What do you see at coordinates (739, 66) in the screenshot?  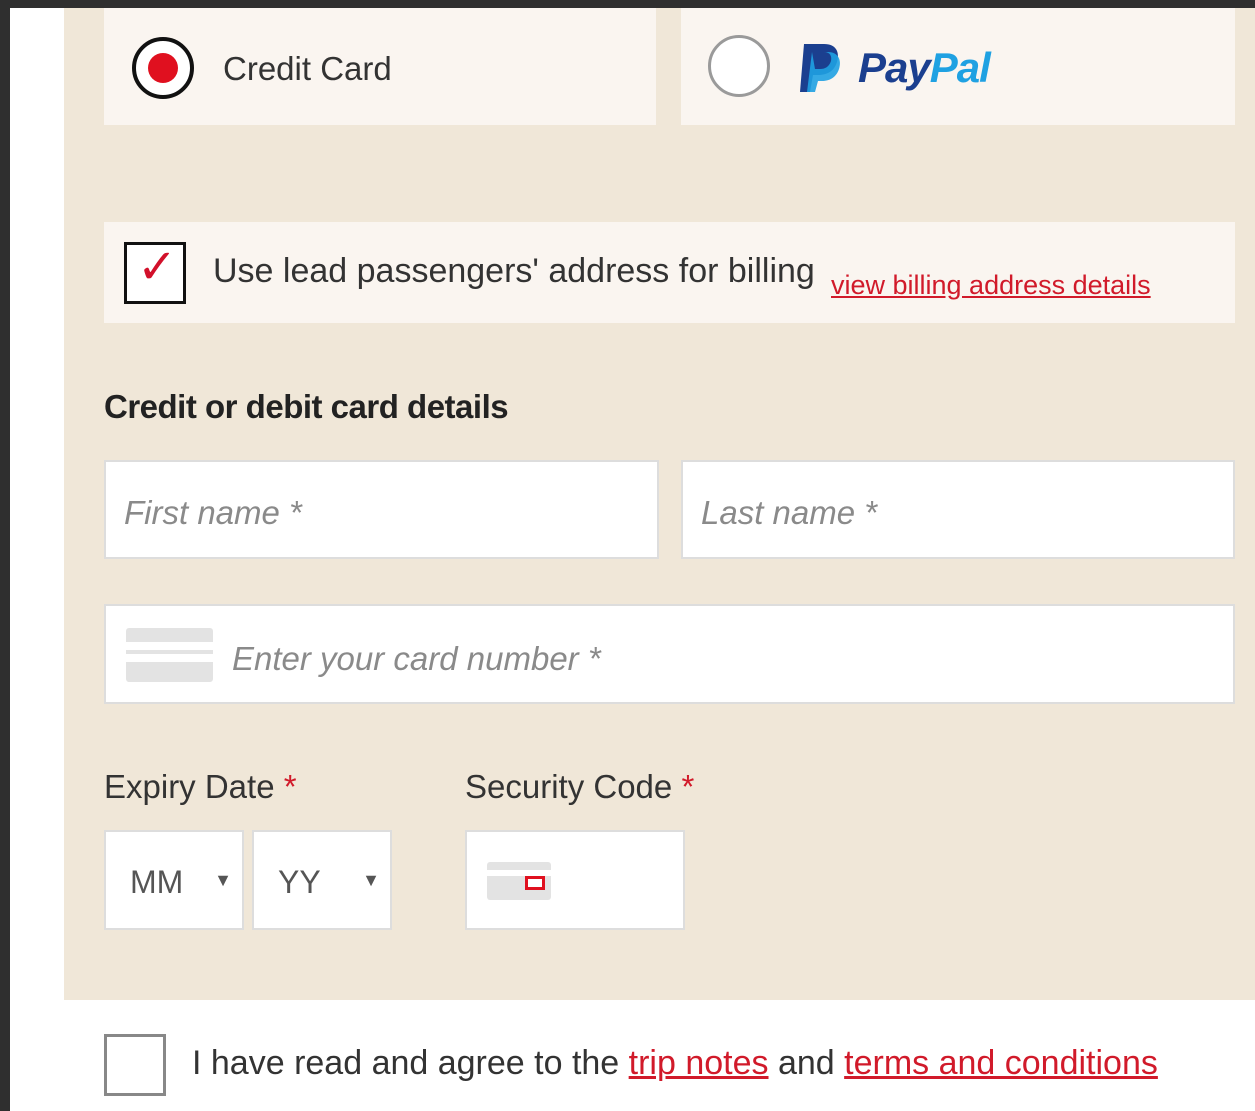 I see `paypal-radio` at bounding box center [739, 66].